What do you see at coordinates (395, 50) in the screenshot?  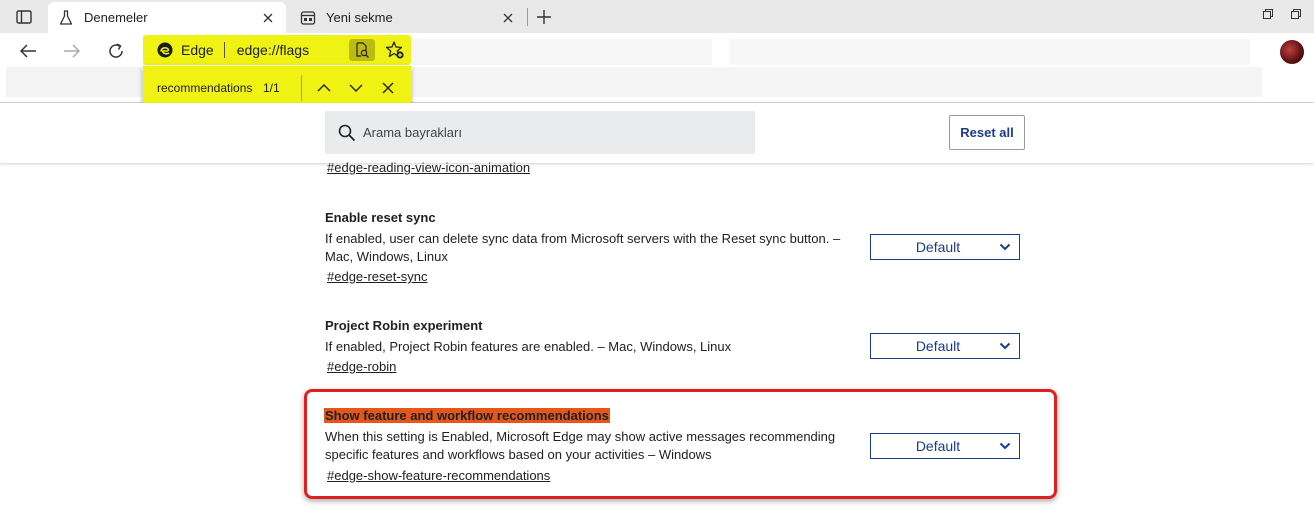 I see `add-favorite-icon` at bounding box center [395, 50].